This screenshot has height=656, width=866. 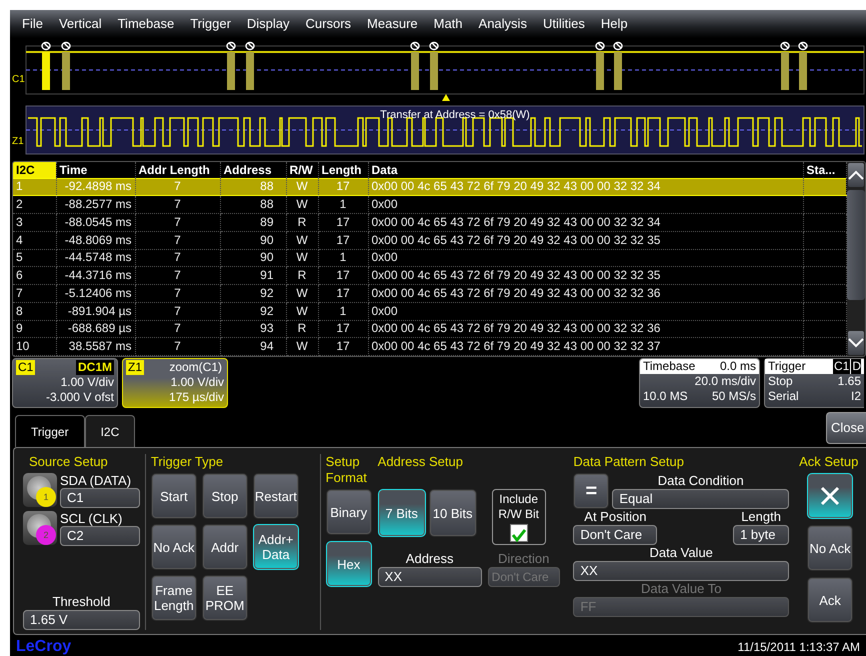 What do you see at coordinates (210, 24) in the screenshot?
I see `menu-item: Trigger` at bounding box center [210, 24].